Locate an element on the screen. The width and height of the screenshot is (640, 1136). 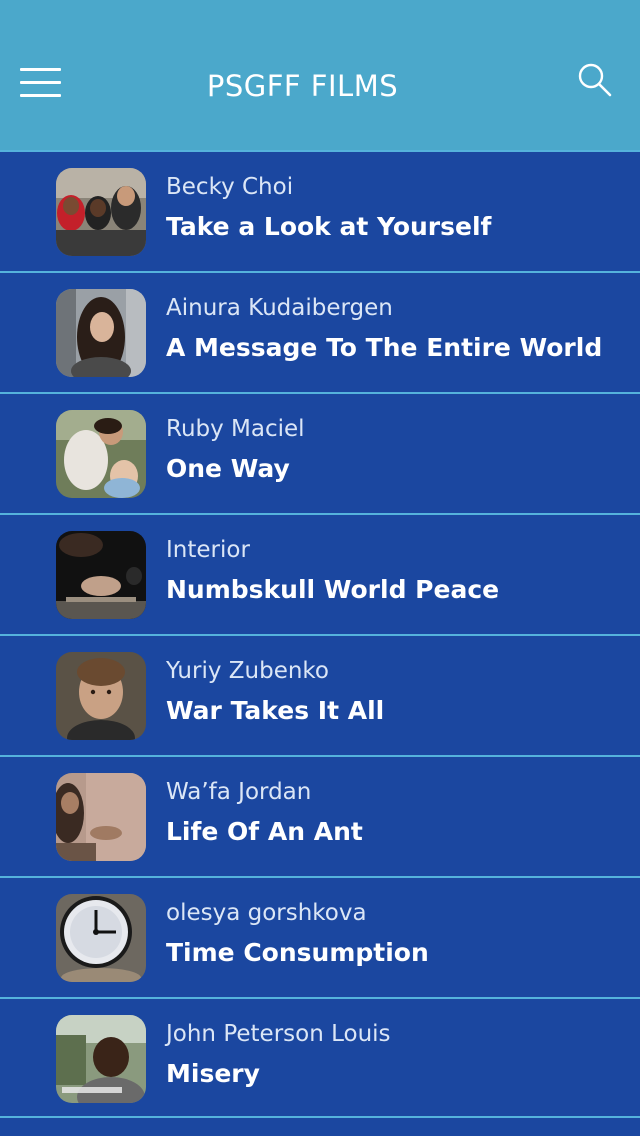
film-author: olesya gorshkova is located at coordinates (266, 913).